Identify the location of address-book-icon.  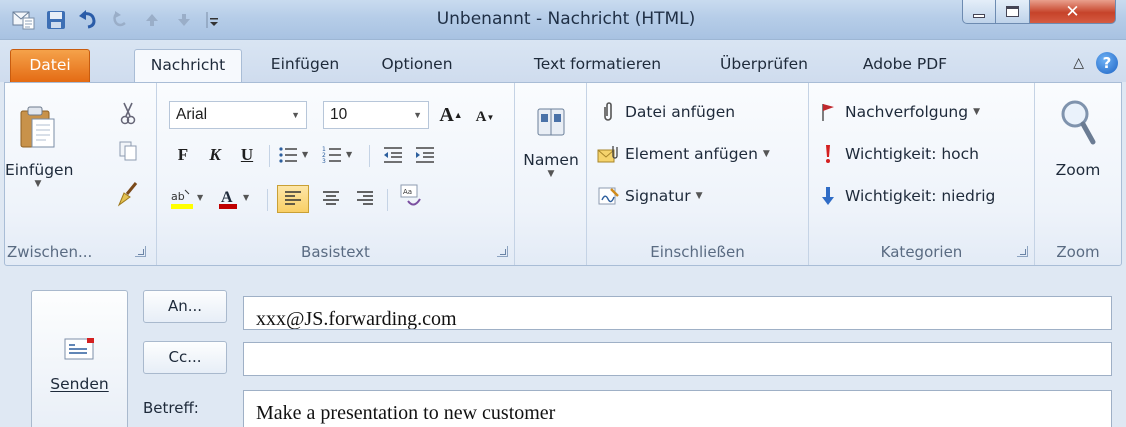
(551, 122).